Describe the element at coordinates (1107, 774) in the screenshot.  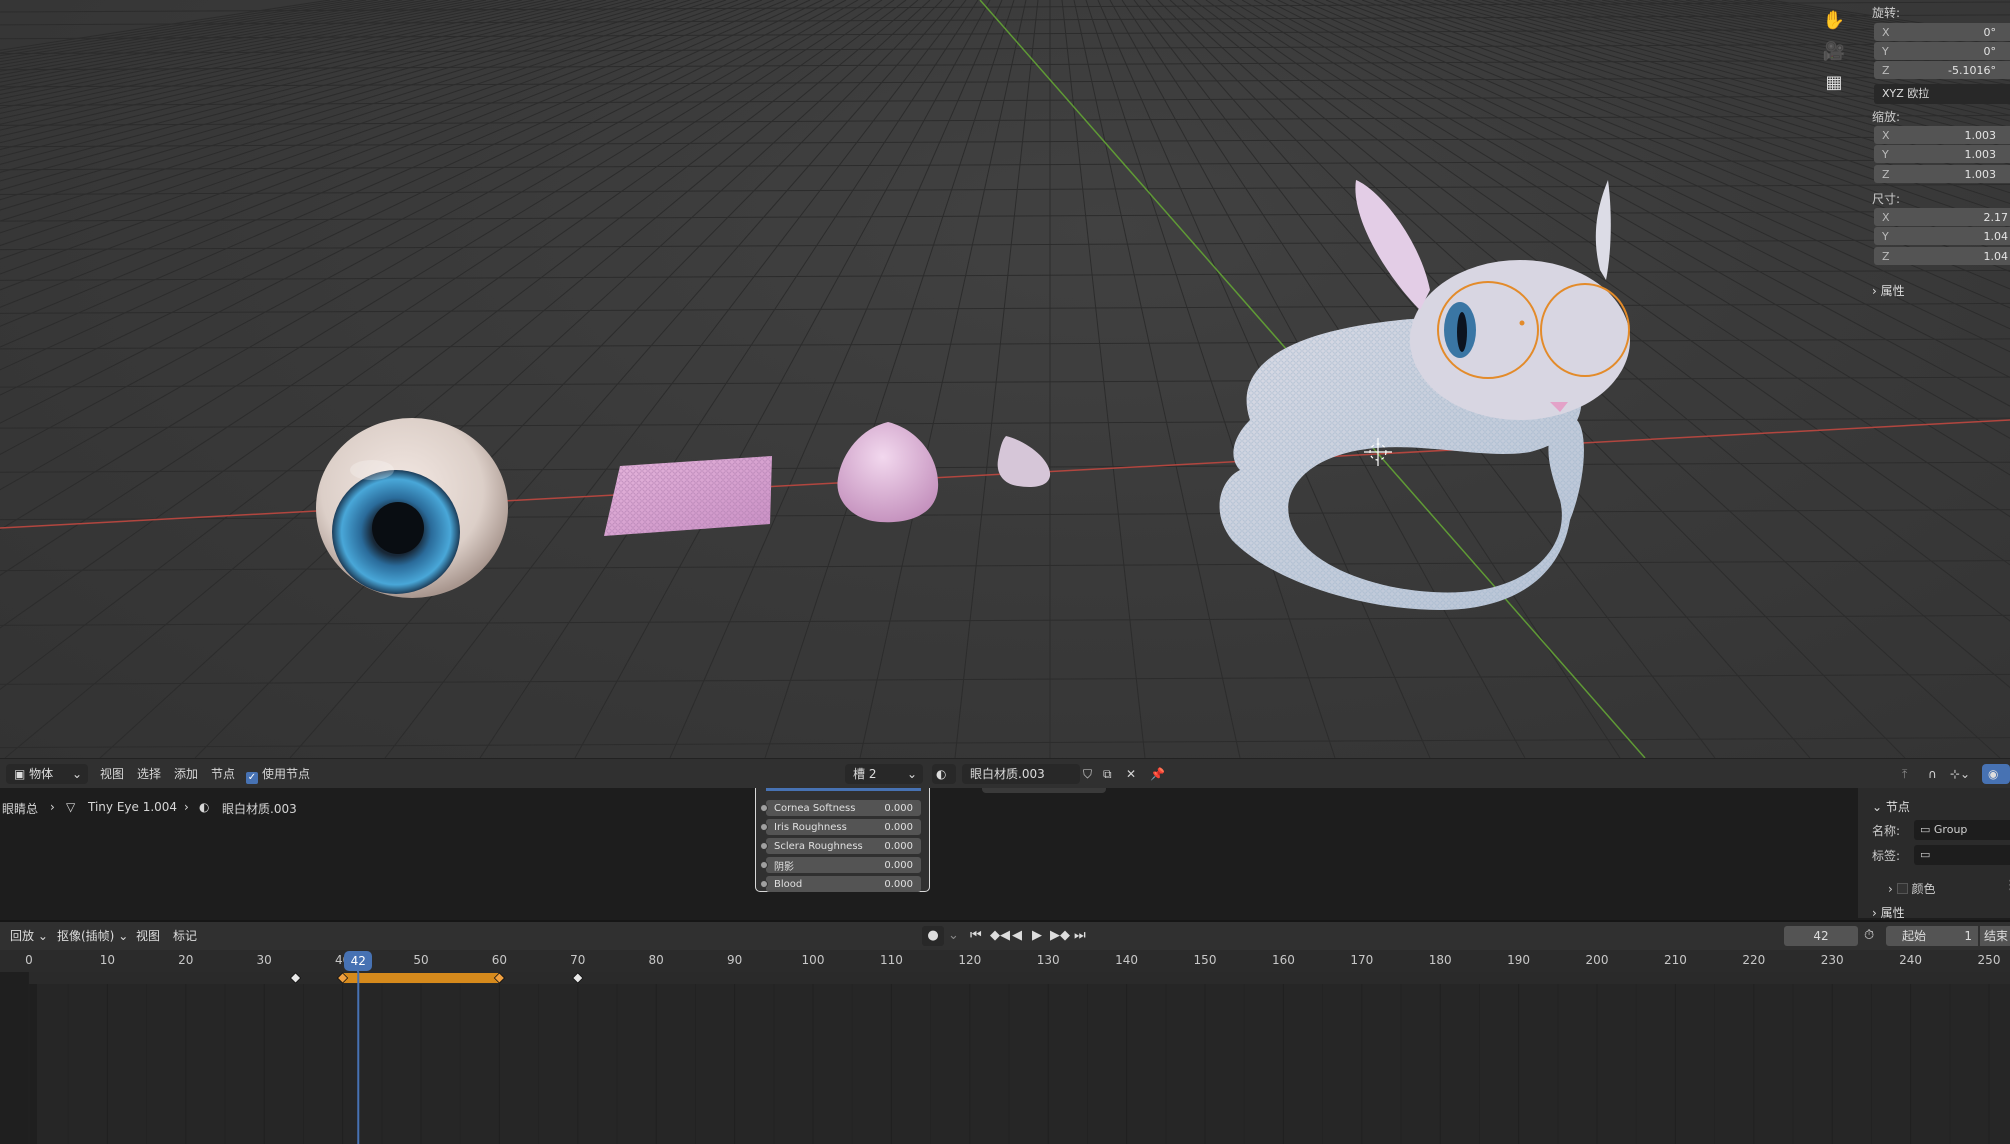
I see `duplicate-icon: ⧉` at that location.